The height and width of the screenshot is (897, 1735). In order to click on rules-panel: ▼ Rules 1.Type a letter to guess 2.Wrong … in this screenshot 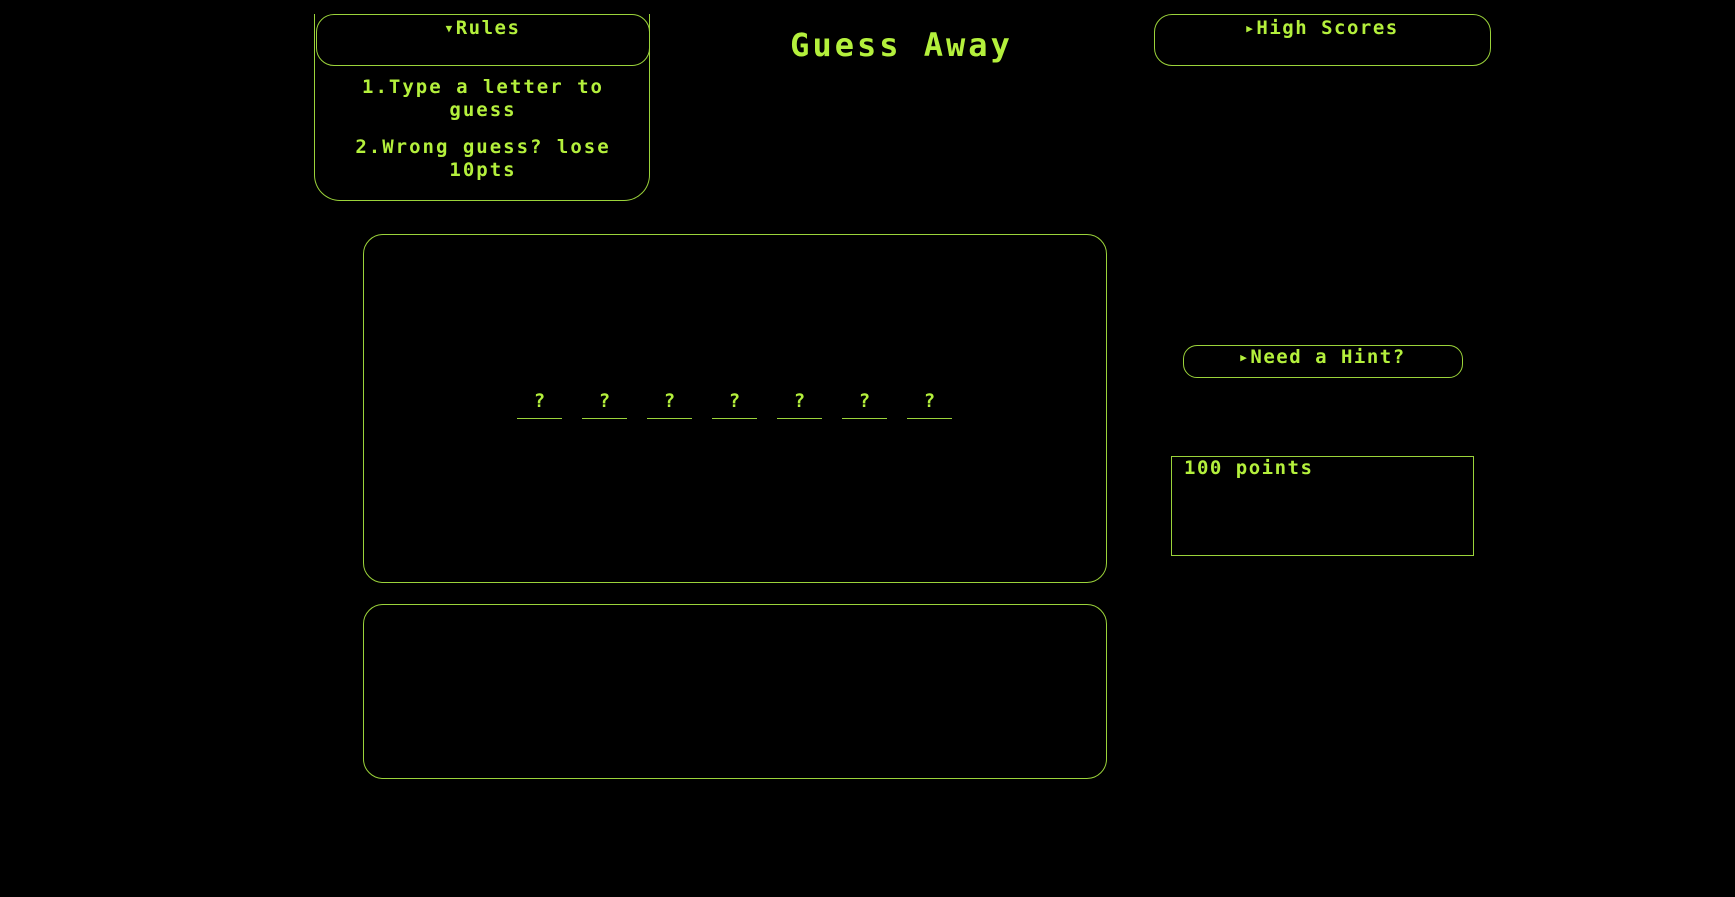, I will do `click(482, 107)`.